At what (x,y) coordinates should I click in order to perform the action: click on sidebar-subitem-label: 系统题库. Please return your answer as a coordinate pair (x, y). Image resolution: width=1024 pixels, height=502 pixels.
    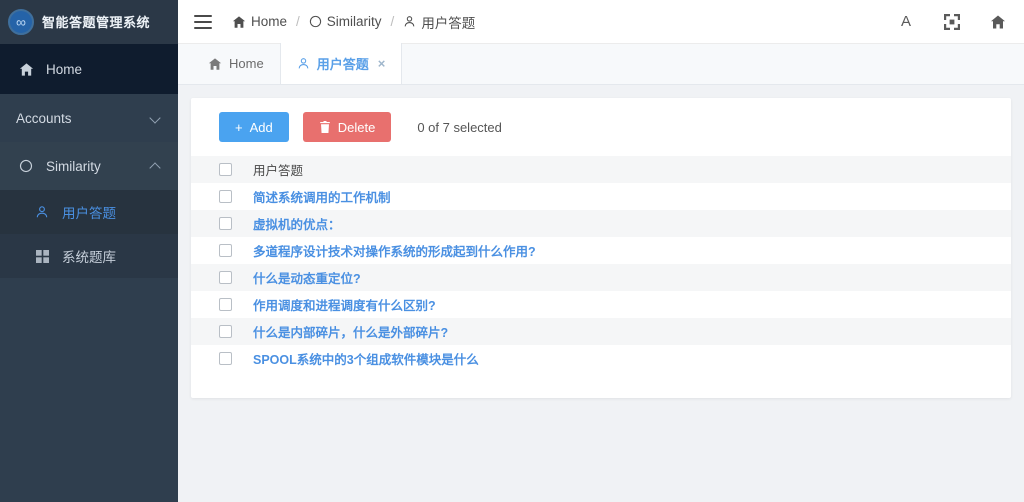
    Looking at the image, I should click on (89, 257).